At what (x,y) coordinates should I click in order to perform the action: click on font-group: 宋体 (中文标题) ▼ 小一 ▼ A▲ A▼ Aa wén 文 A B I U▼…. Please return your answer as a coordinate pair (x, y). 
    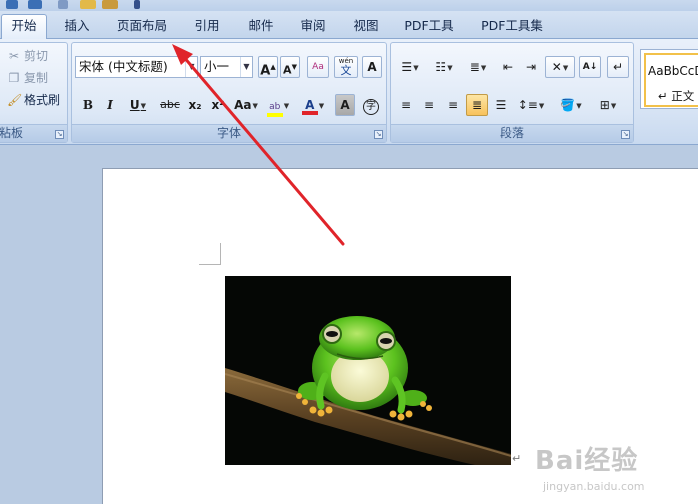
    Looking at the image, I should click on (229, 92).